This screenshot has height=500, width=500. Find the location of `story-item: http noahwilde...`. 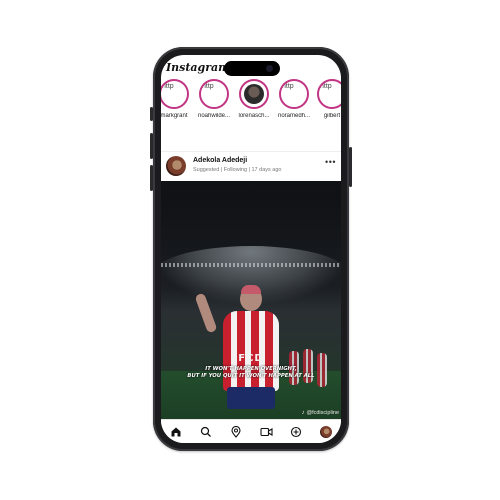

story-item: http noahwilde... is located at coordinates (214, 99).